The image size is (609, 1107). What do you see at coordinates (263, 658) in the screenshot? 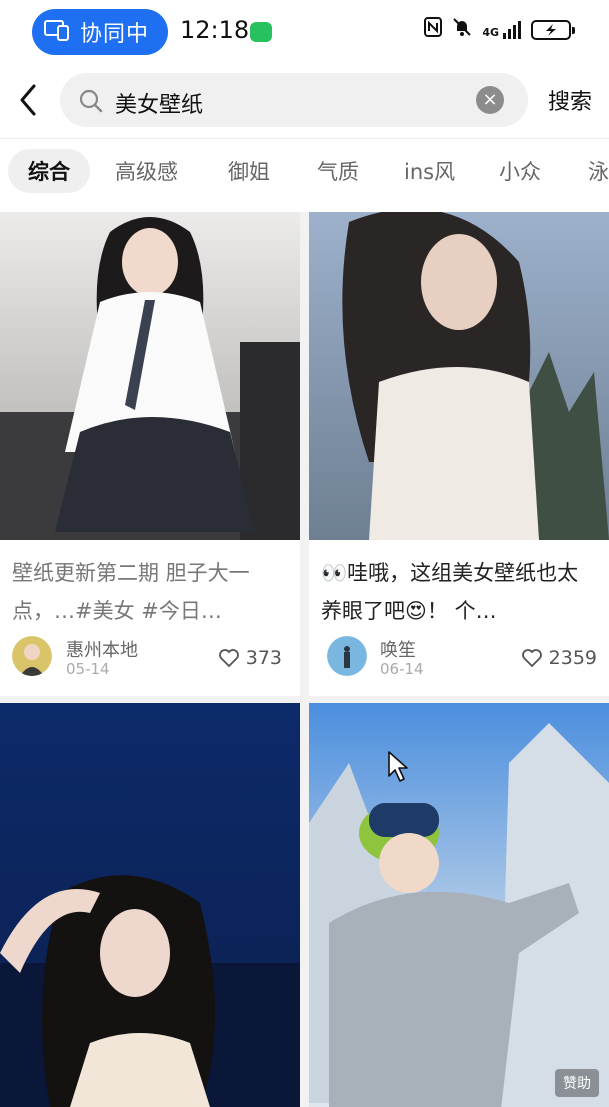
I see `like-count: 373` at bounding box center [263, 658].